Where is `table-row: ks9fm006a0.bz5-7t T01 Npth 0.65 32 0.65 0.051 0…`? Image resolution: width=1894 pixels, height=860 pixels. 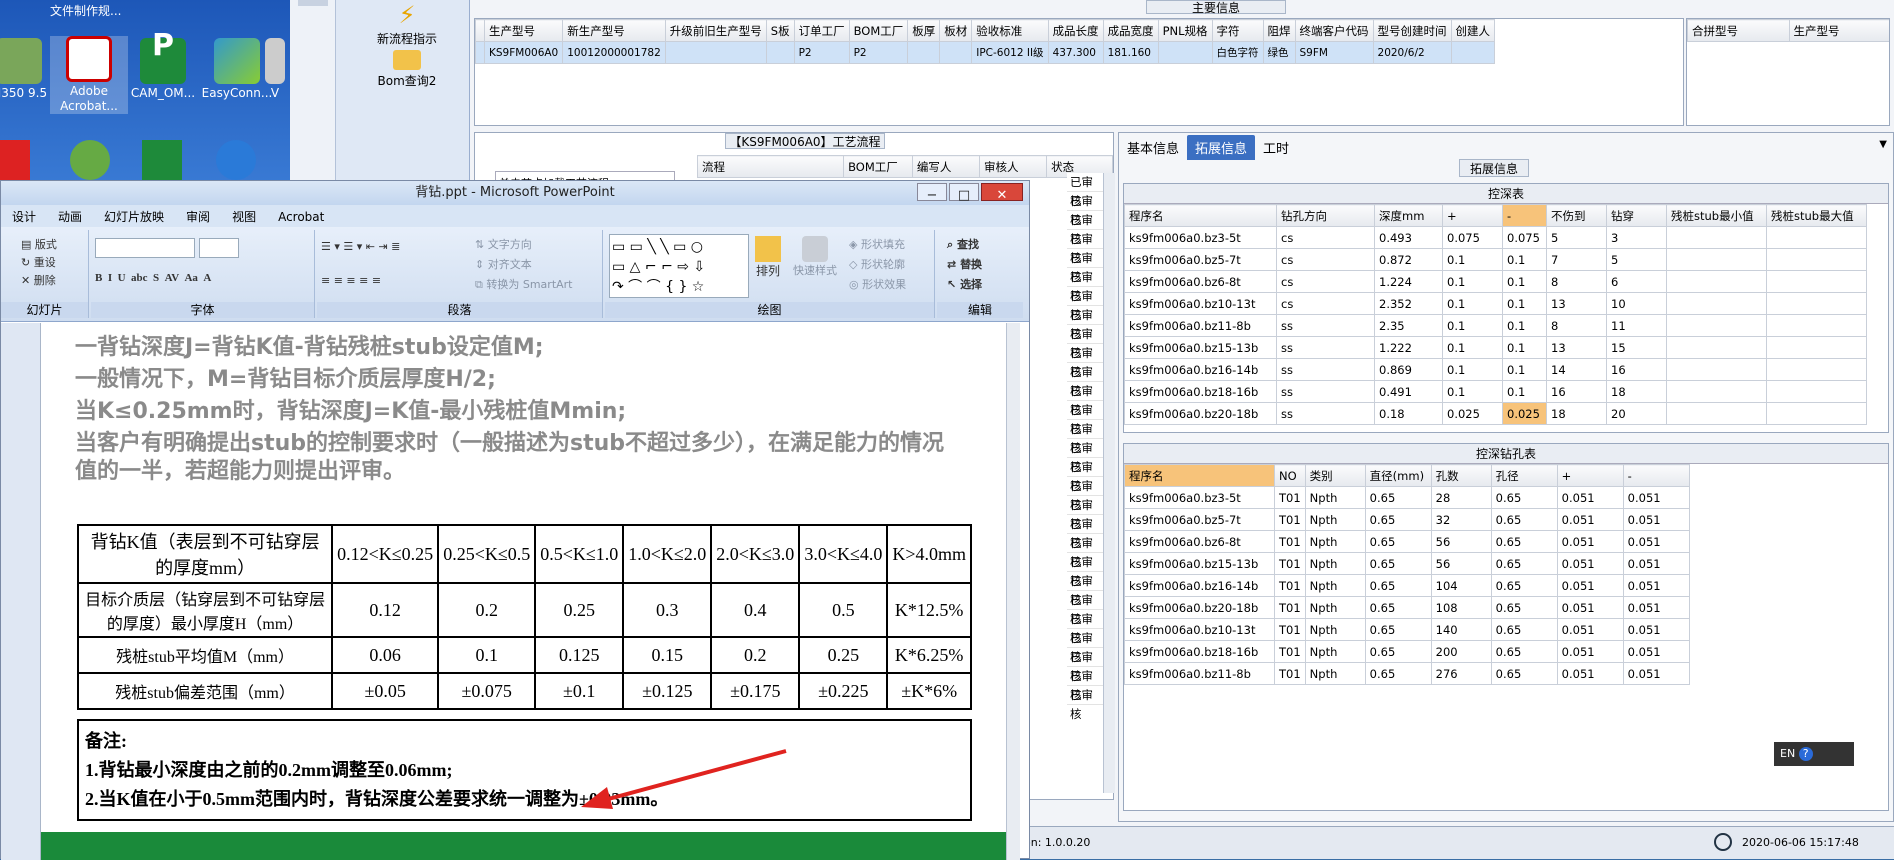 table-row: ks9fm006a0.bz5-7t T01 Npth 0.65 32 0.65 0.051 0… is located at coordinates (1407, 519).